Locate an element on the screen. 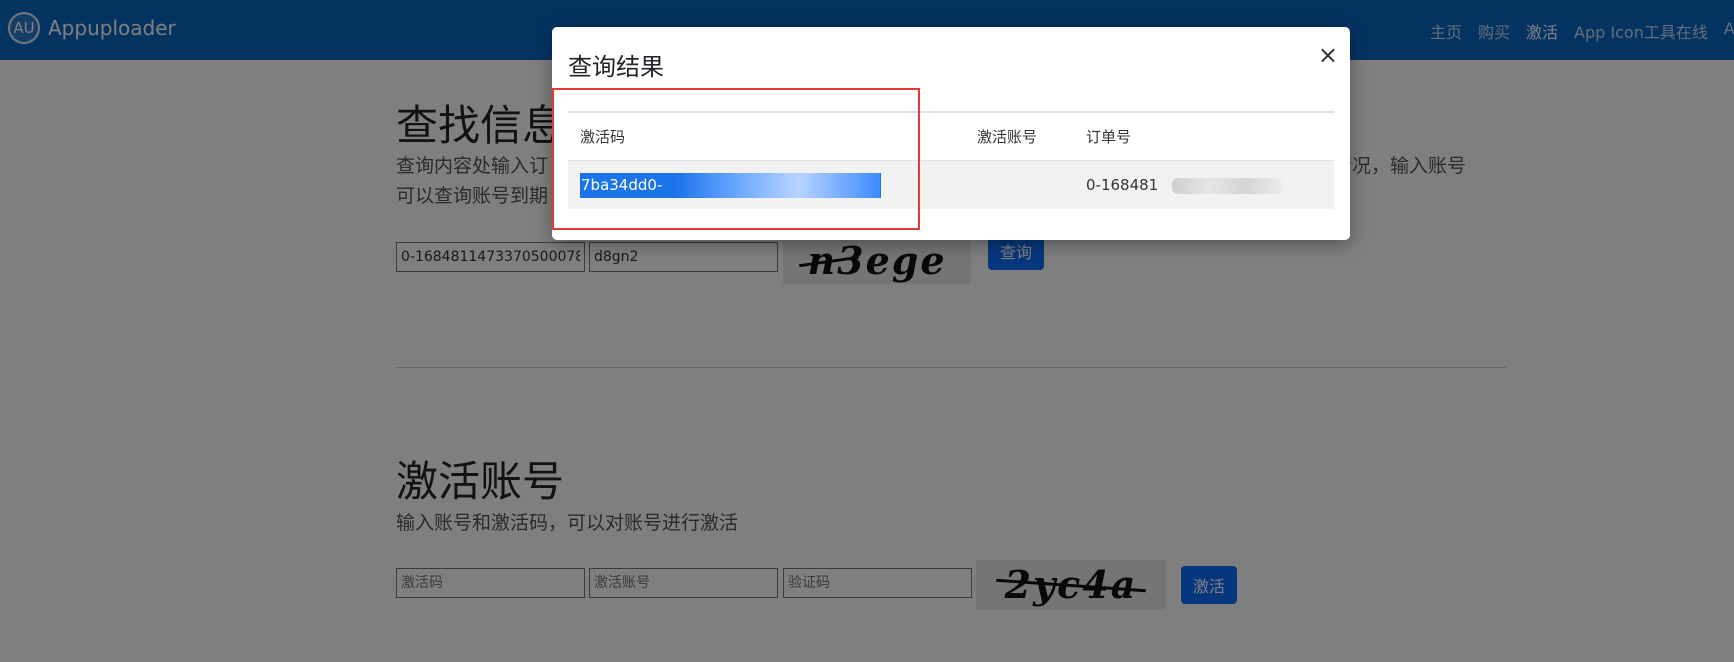  close-icon: × is located at coordinates (1328, 55).